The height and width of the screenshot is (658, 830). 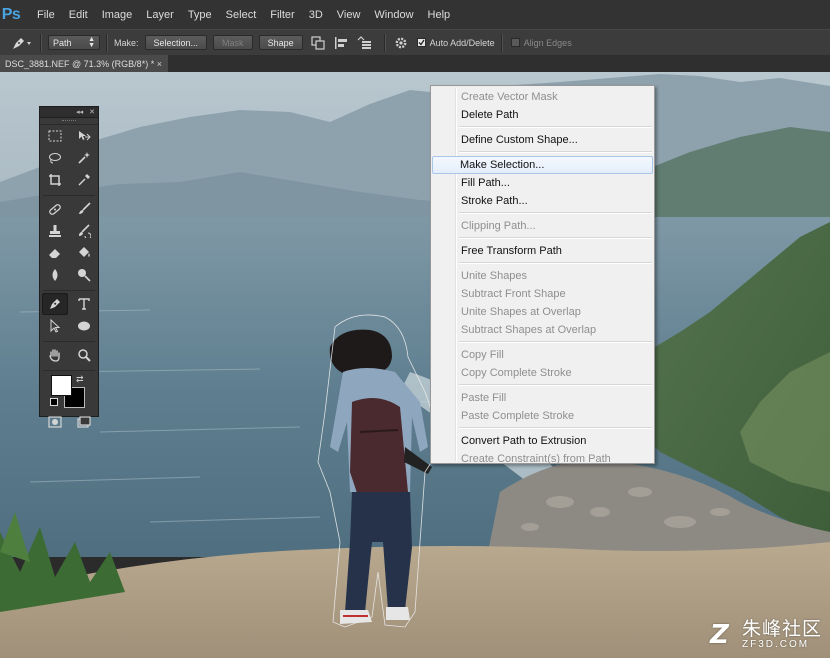 What do you see at coordinates (364, 43) in the screenshot?
I see `path-arrangement-button` at bounding box center [364, 43].